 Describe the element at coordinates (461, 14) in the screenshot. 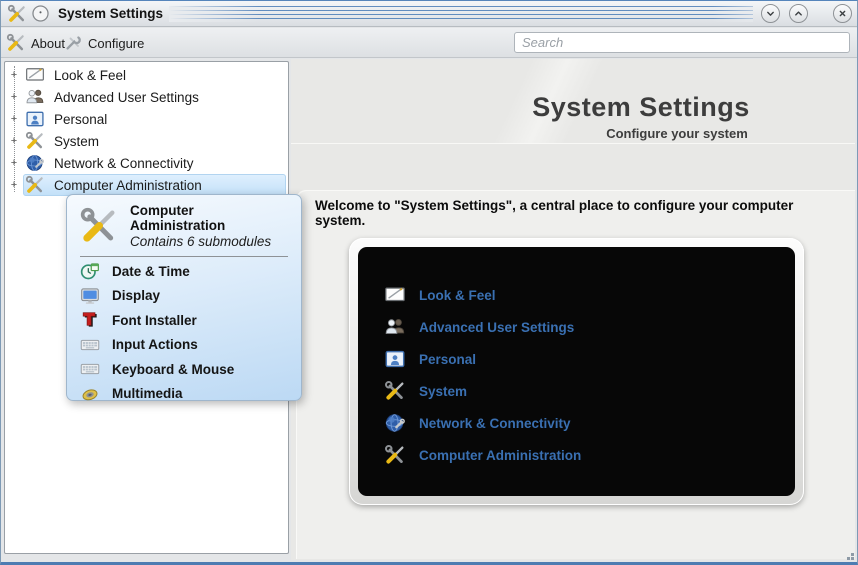

I see `titlebar-decoration` at that location.